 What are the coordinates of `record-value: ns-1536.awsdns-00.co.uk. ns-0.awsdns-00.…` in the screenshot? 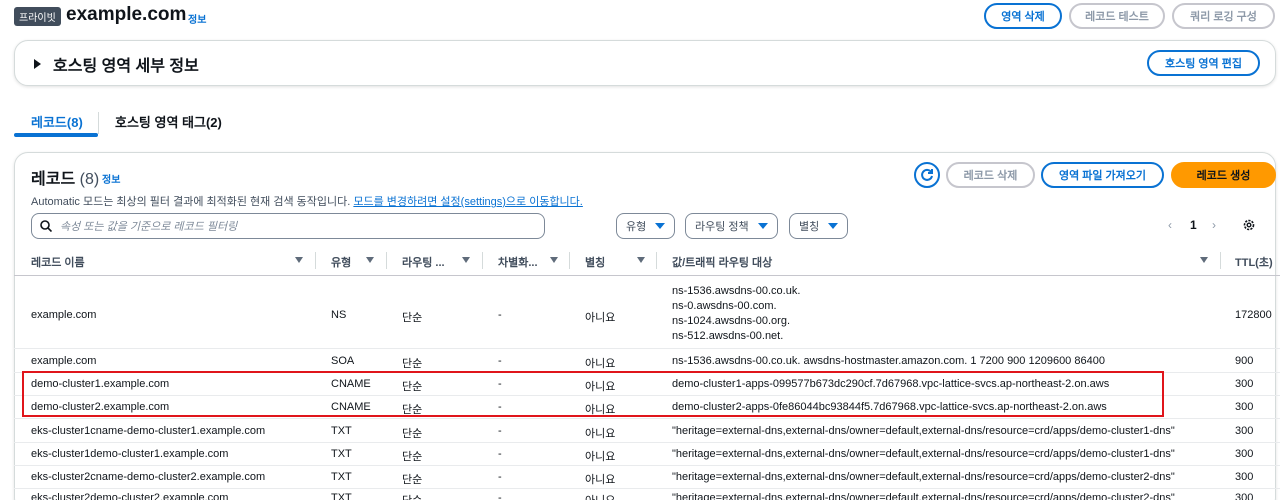 It's located at (736, 314).